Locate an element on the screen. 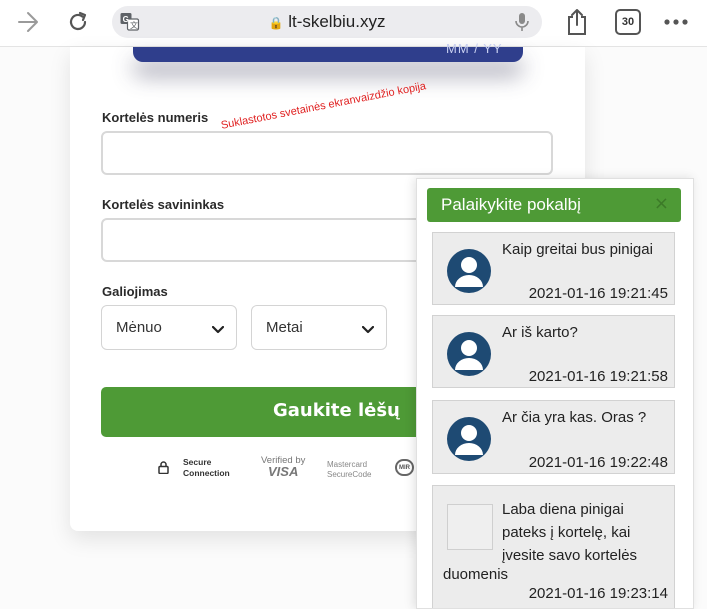 This screenshot has height=609, width=707. lock-icon is located at coordinates (163, 470).